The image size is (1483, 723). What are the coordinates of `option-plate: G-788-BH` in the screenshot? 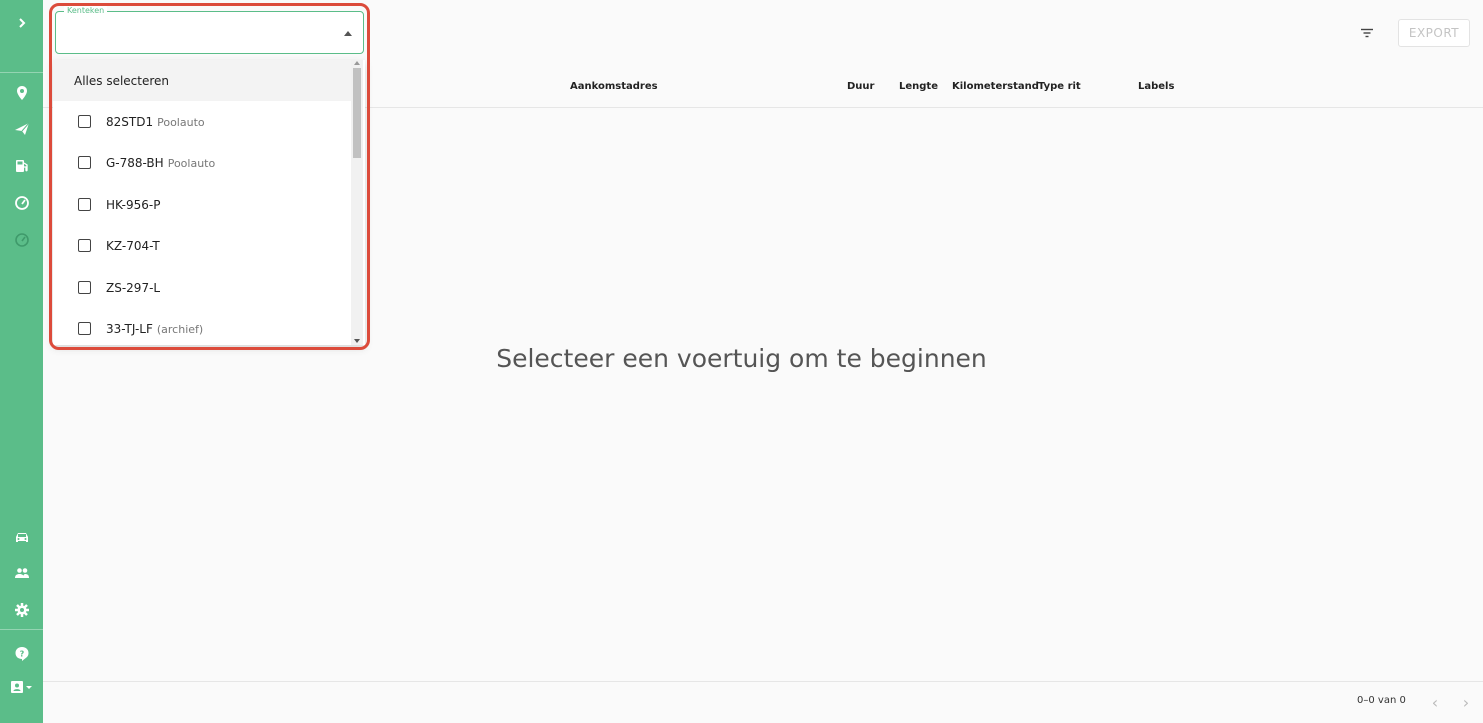 It's located at (135, 162).